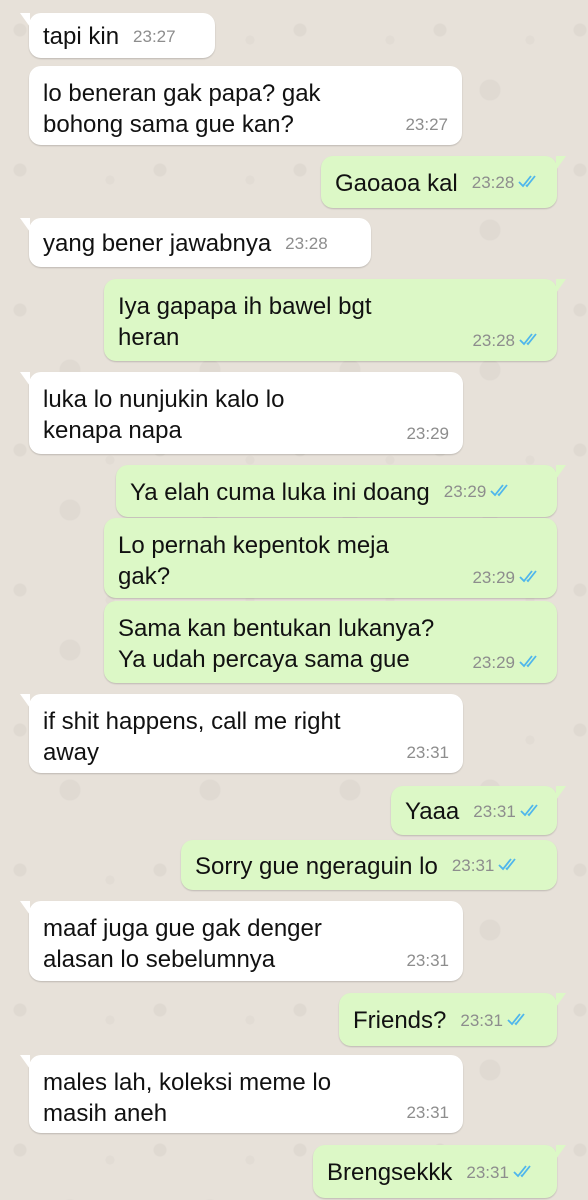 The height and width of the screenshot is (1200, 588). I want to click on outgoing-message-bubble: Lo pernah kepentok meja gak? 23:29, so click(330, 558).